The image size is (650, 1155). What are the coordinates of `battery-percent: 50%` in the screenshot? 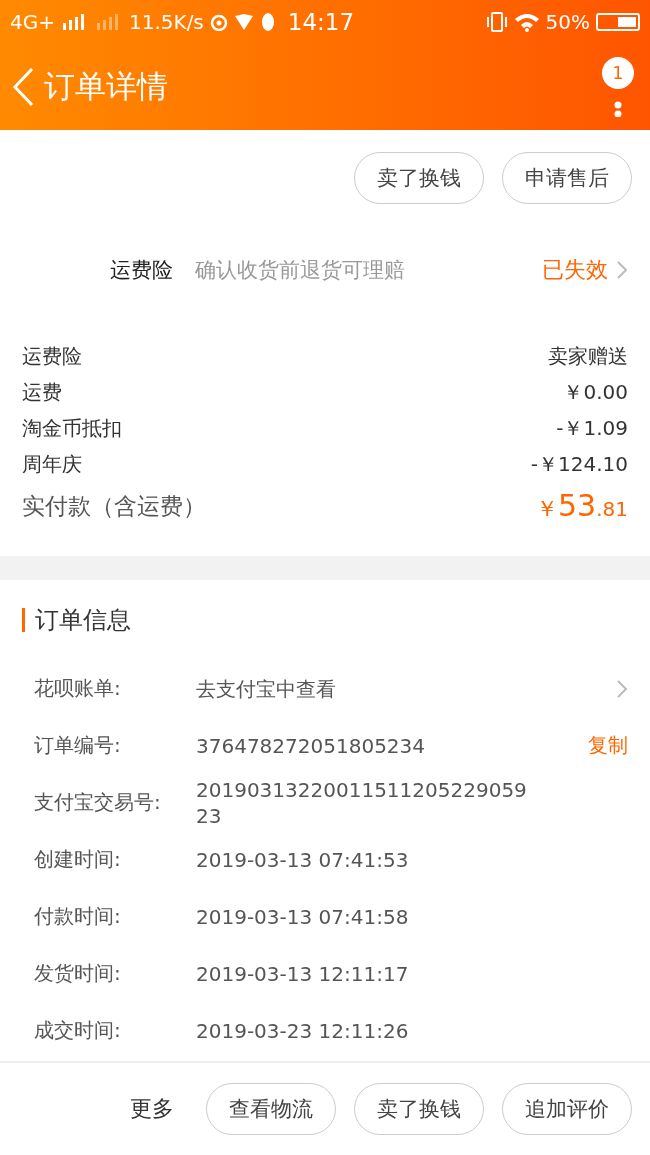 It's located at (567, 22).